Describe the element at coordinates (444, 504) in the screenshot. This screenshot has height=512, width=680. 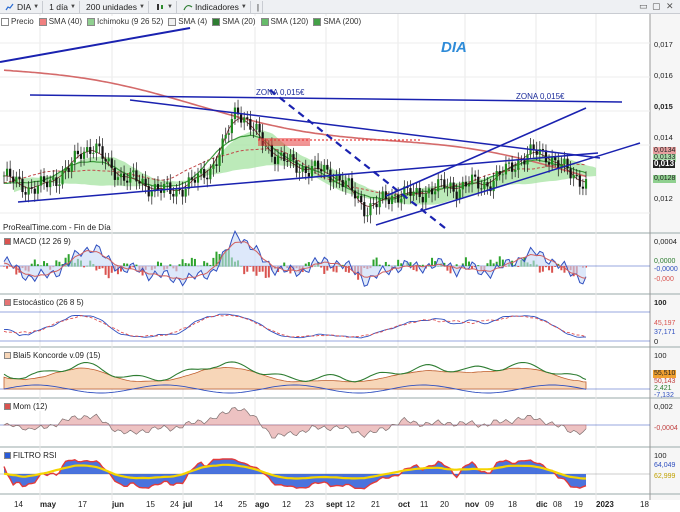
I see `time-axis-label: 20` at that location.